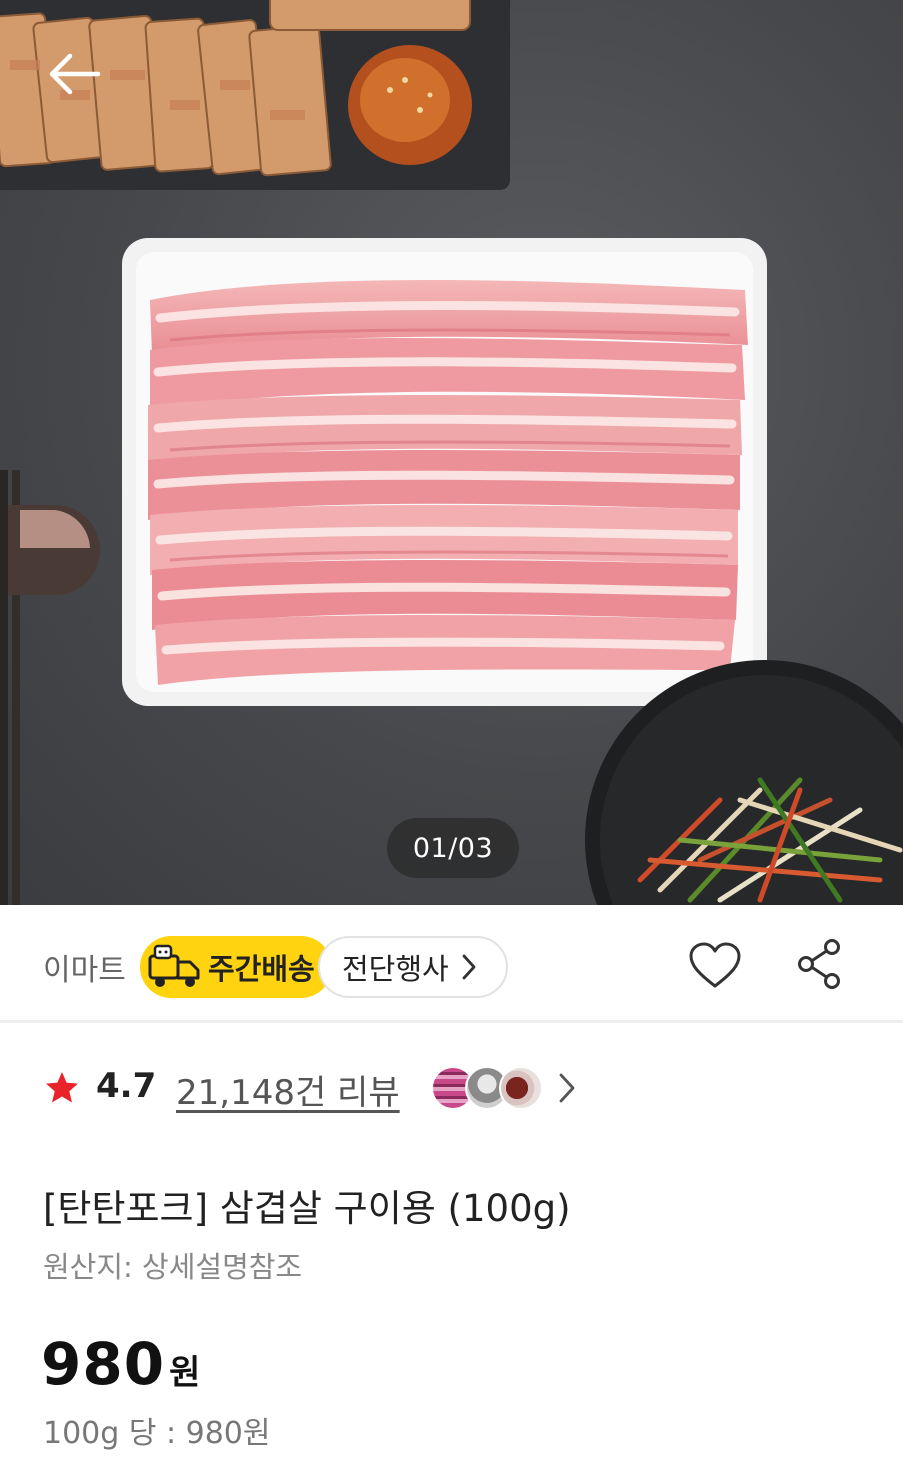 This screenshot has width=903, height=1461. I want to click on image-counter: 01/03, so click(453, 848).